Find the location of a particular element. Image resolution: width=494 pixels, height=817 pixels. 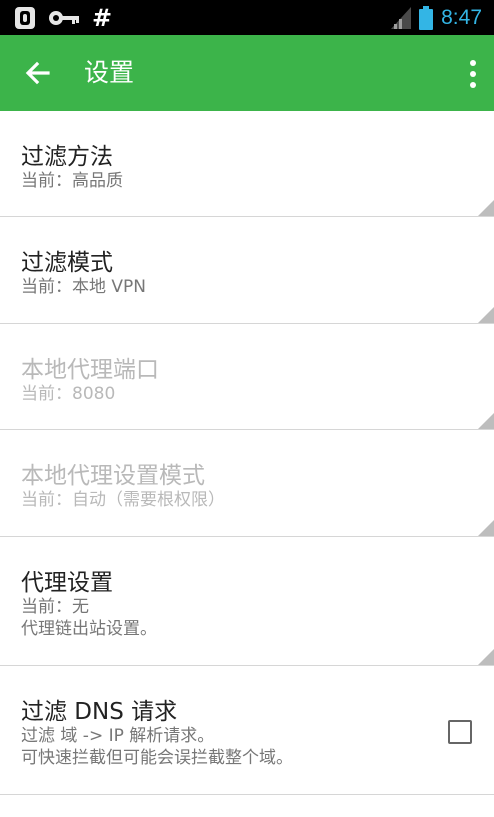

back-arrow-icon is located at coordinates (38, 73).